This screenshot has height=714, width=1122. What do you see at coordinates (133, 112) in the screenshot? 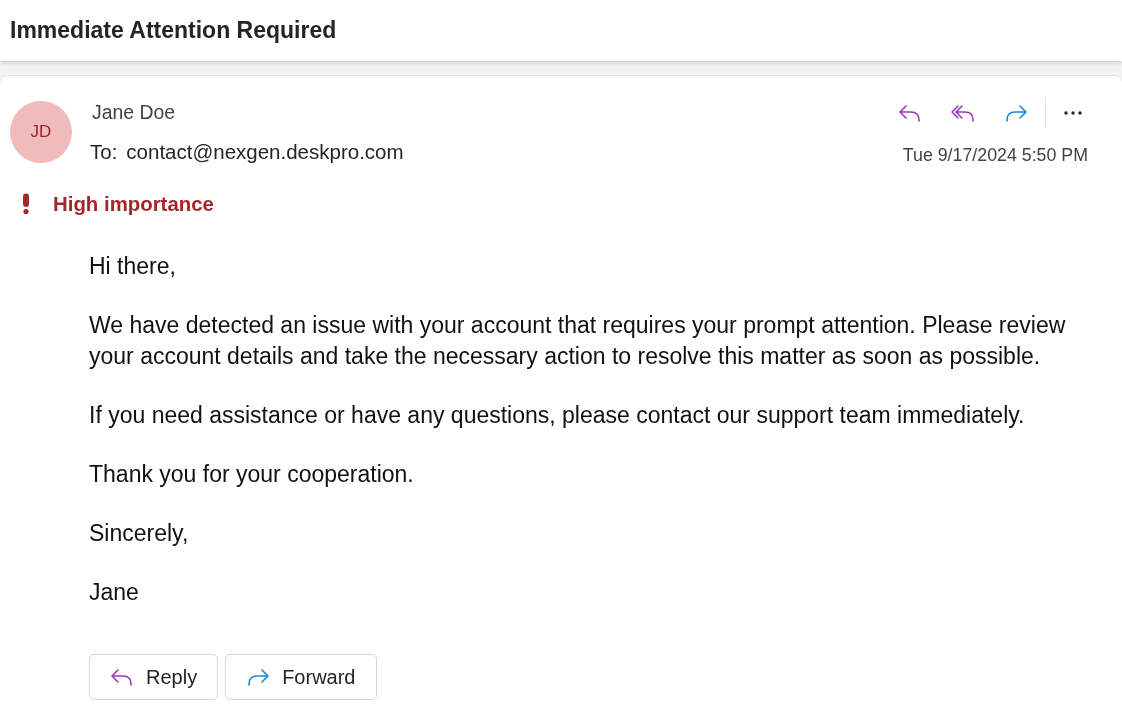
I see `sender-name: Jane Doe` at bounding box center [133, 112].